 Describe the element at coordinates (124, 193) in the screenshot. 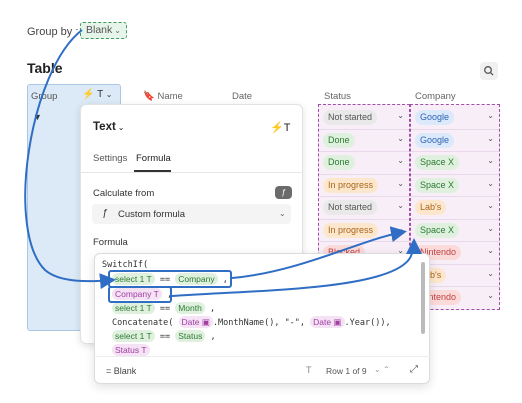

I see `calculate-from-label: Calculate from` at that location.